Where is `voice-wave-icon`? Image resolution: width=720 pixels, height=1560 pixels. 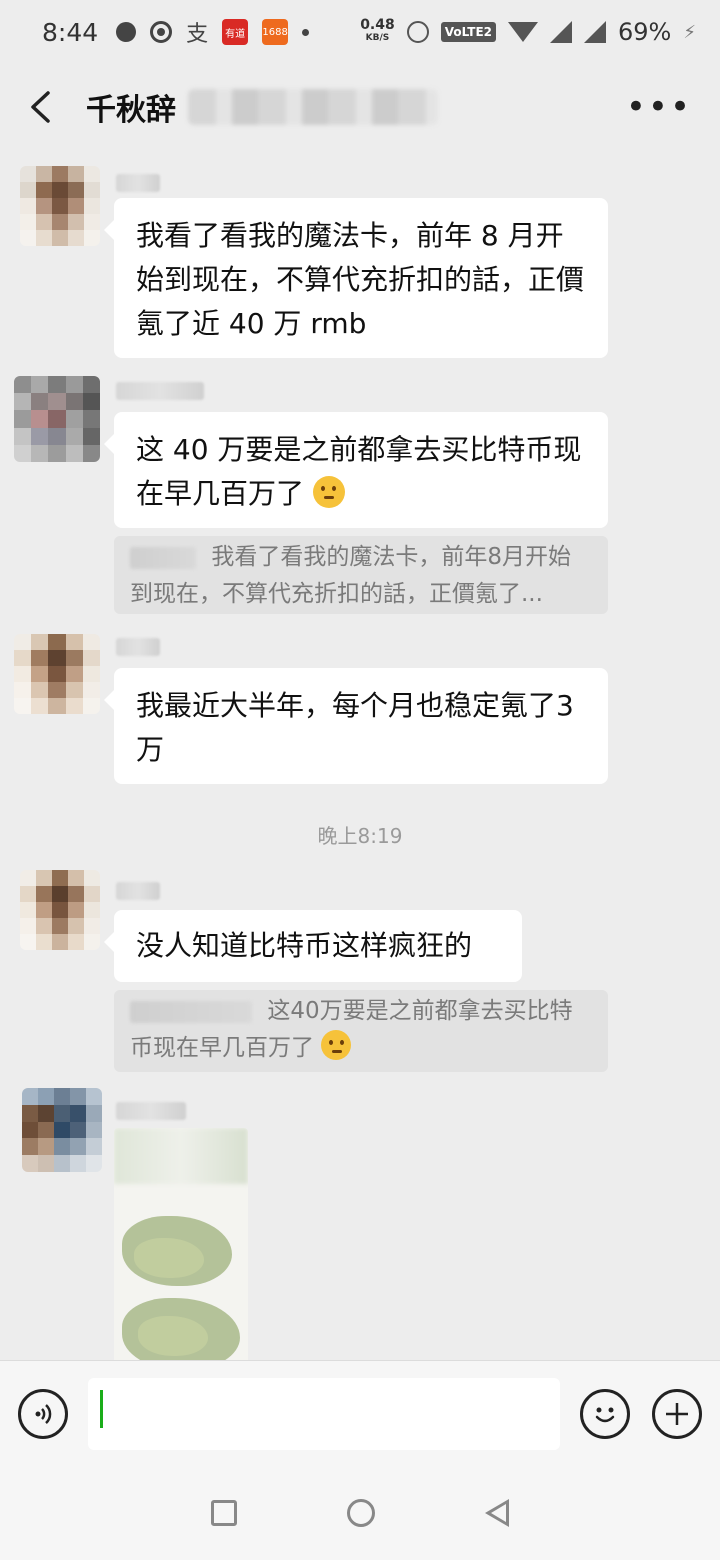 voice-wave-icon is located at coordinates (43, 1413).